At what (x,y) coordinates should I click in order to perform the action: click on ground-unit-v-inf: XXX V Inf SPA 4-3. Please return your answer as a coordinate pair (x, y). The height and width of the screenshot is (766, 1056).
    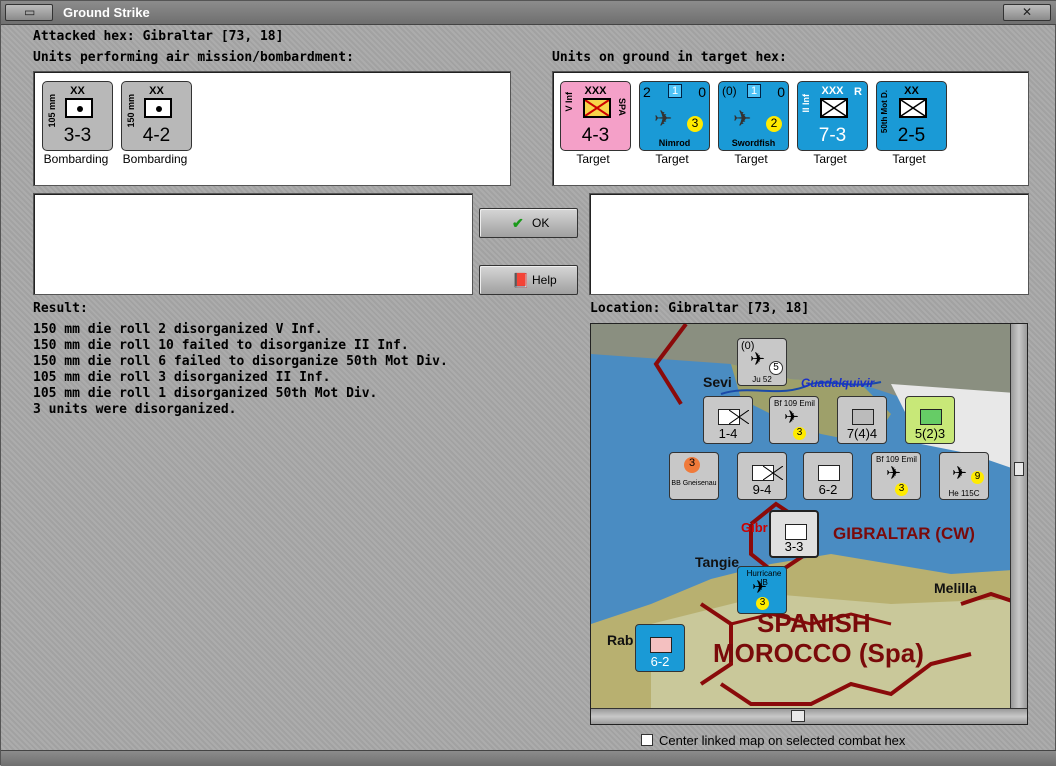
    Looking at the image, I should click on (595, 116).